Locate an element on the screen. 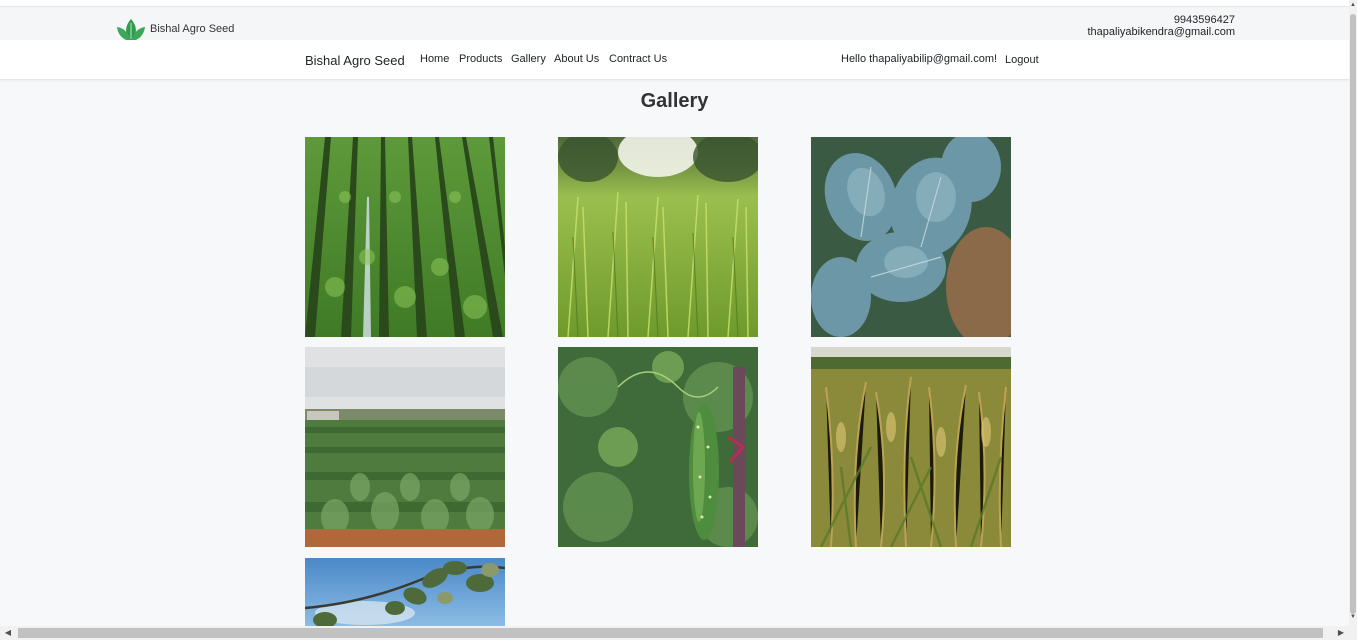 This screenshot has height=640, width=1357. topbar-brand-name: Bishal Agro Seed is located at coordinates (192, 29).